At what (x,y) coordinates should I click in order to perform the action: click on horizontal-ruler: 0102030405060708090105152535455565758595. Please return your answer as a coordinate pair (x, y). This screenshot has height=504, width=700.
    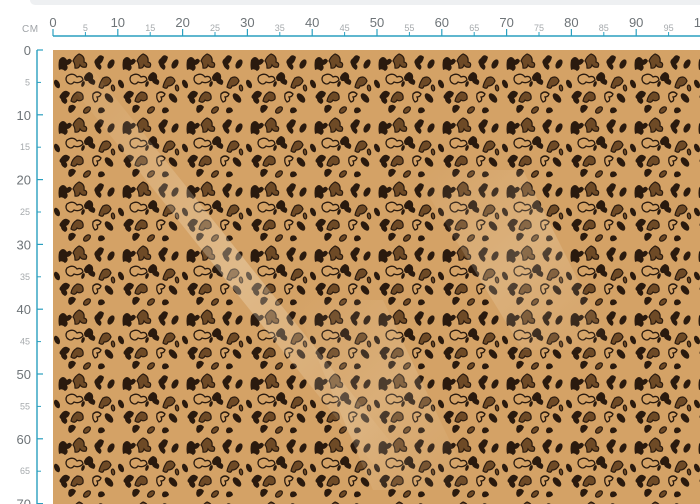
    Looking at the image, I should click on (374, 26).